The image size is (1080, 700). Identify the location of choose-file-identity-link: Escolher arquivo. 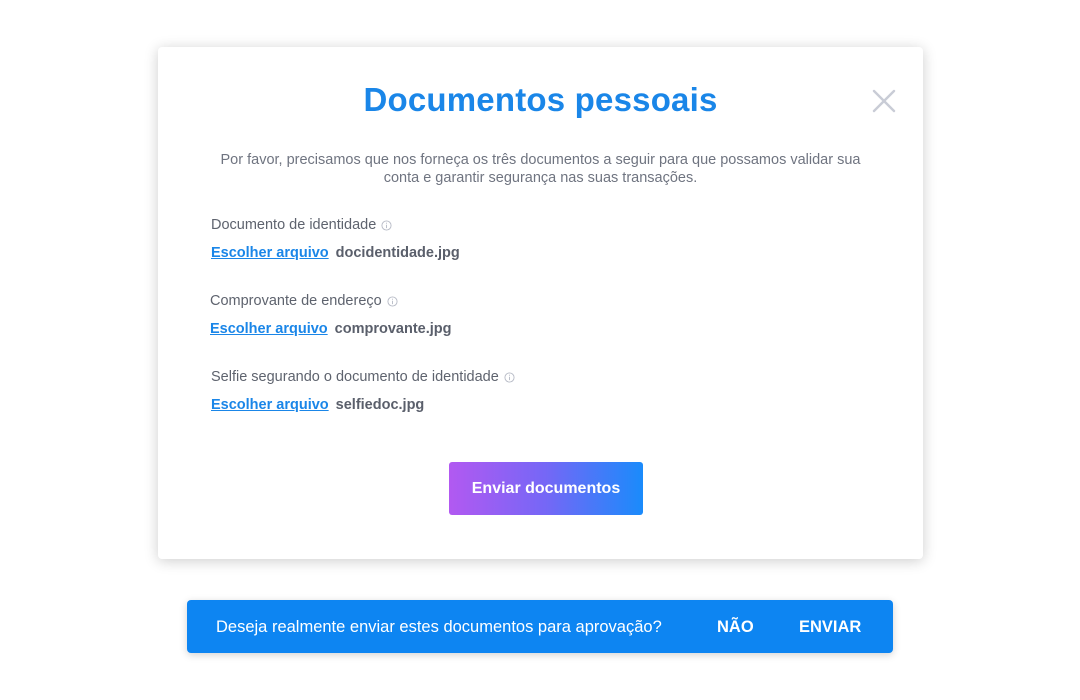
(270, 253).